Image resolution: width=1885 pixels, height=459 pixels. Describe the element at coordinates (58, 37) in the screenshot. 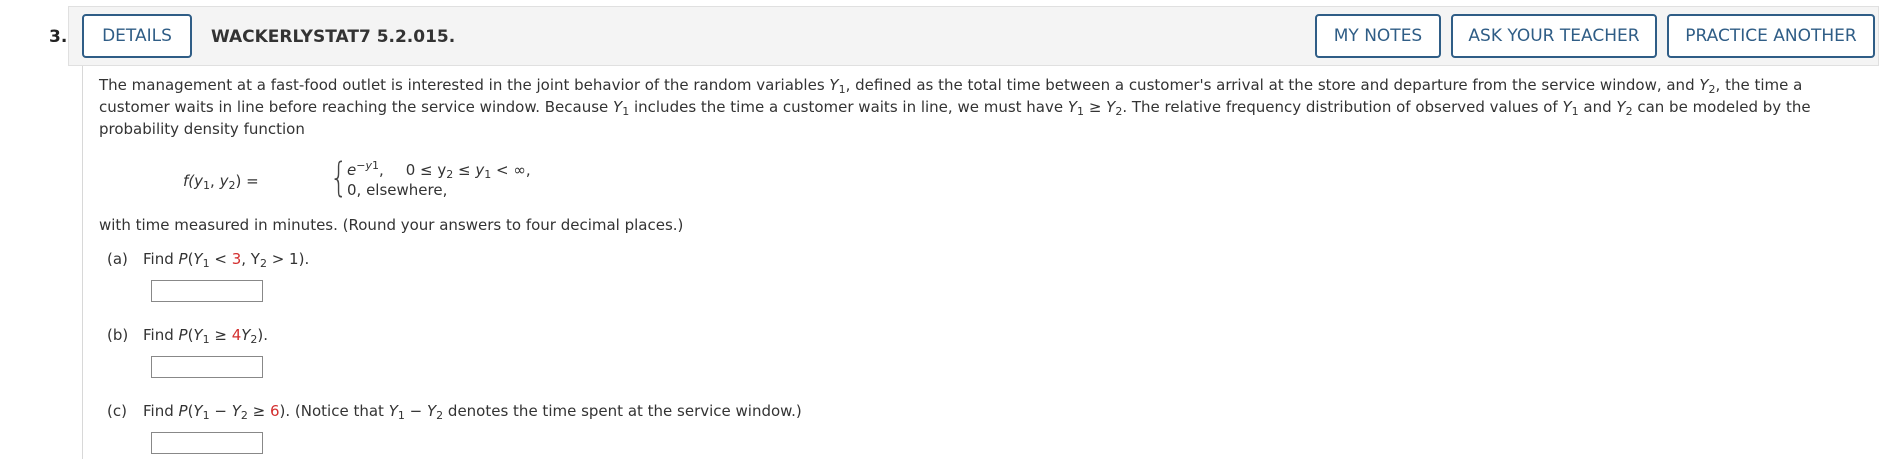

I see `question-number: 3.` at that location.